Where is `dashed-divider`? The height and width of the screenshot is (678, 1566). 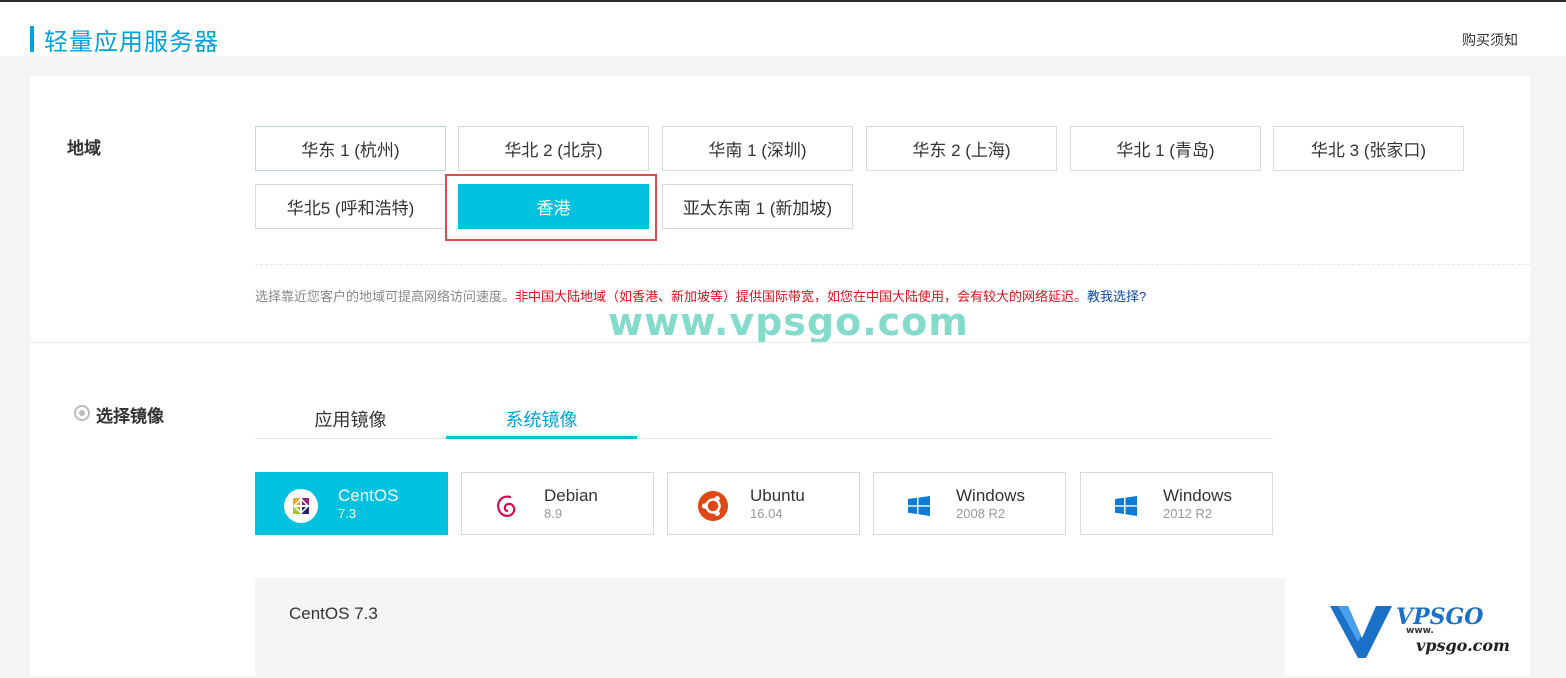
dashed-divider is located at coordinates (892, 264).